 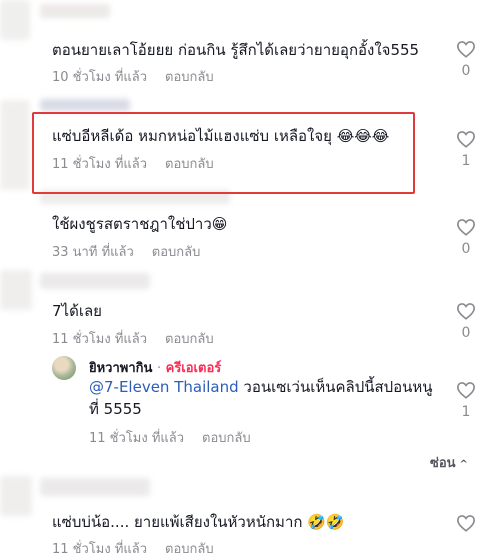 I want to click on comment-meta: 33 นาที ที่แล้ว ตอบกลับ, so click(x=126, y=251).